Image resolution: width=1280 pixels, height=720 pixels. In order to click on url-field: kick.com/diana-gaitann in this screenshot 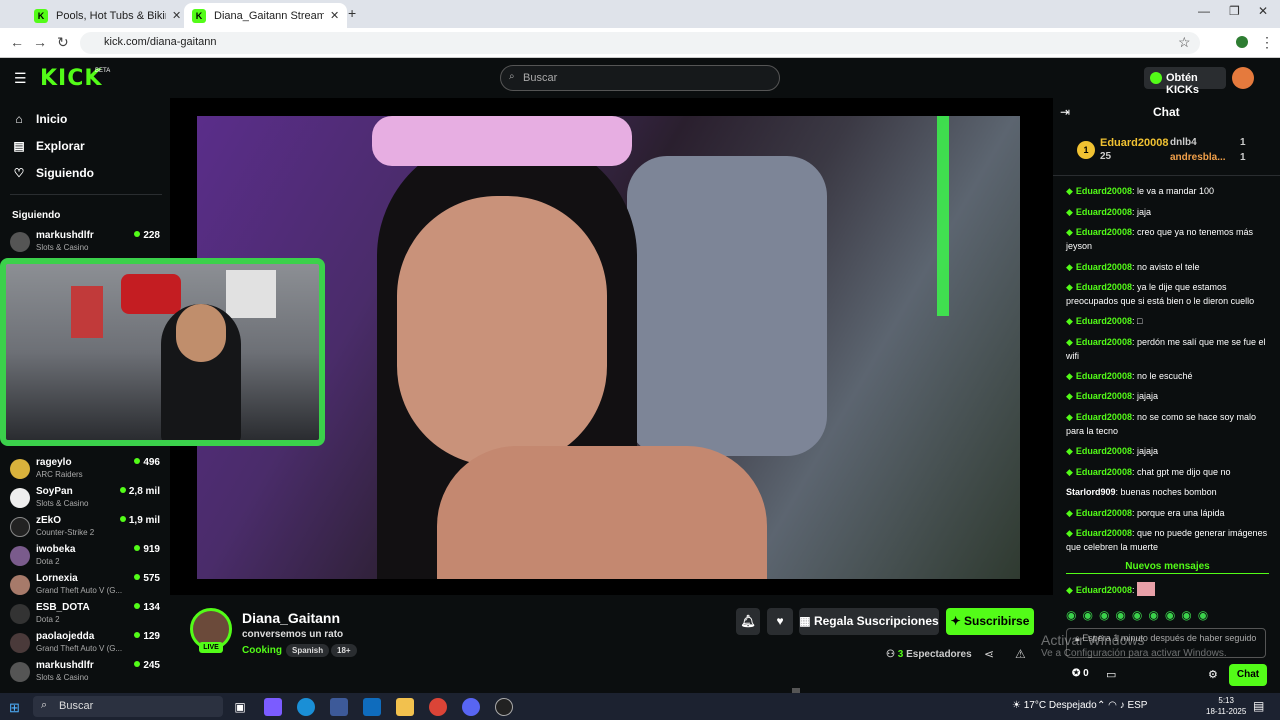, I will do `click(640, 43)`.